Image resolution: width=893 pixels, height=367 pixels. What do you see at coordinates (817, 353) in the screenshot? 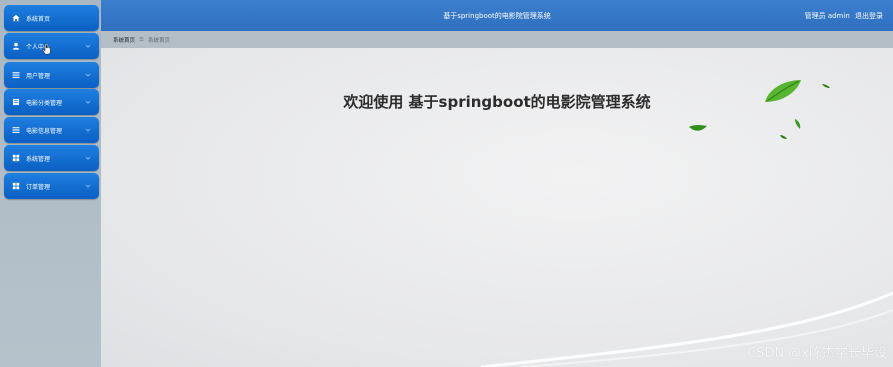
I see `watermark: CSDN @x陈杰学长毕设` at bounding box center [817, 353].